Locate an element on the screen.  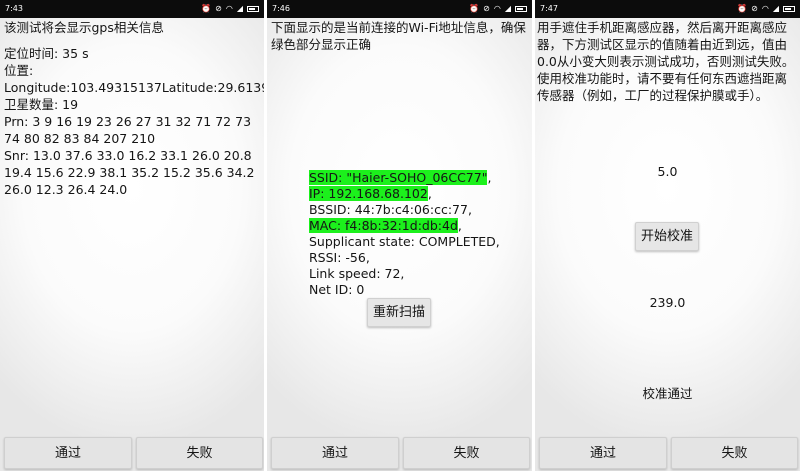
status-bar: 7:46 ⏰ ⊘ ◠ ◢ is located at coordinates (399, 9).